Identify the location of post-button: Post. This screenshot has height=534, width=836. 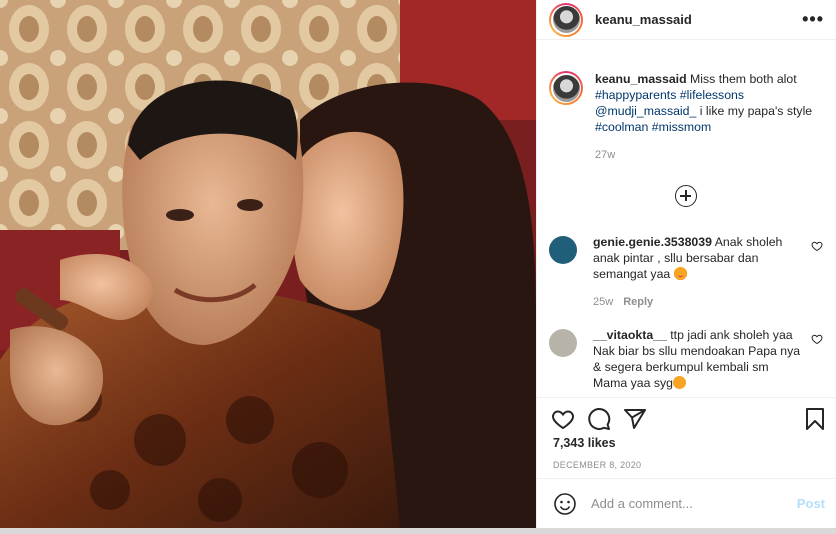
(811, 503).